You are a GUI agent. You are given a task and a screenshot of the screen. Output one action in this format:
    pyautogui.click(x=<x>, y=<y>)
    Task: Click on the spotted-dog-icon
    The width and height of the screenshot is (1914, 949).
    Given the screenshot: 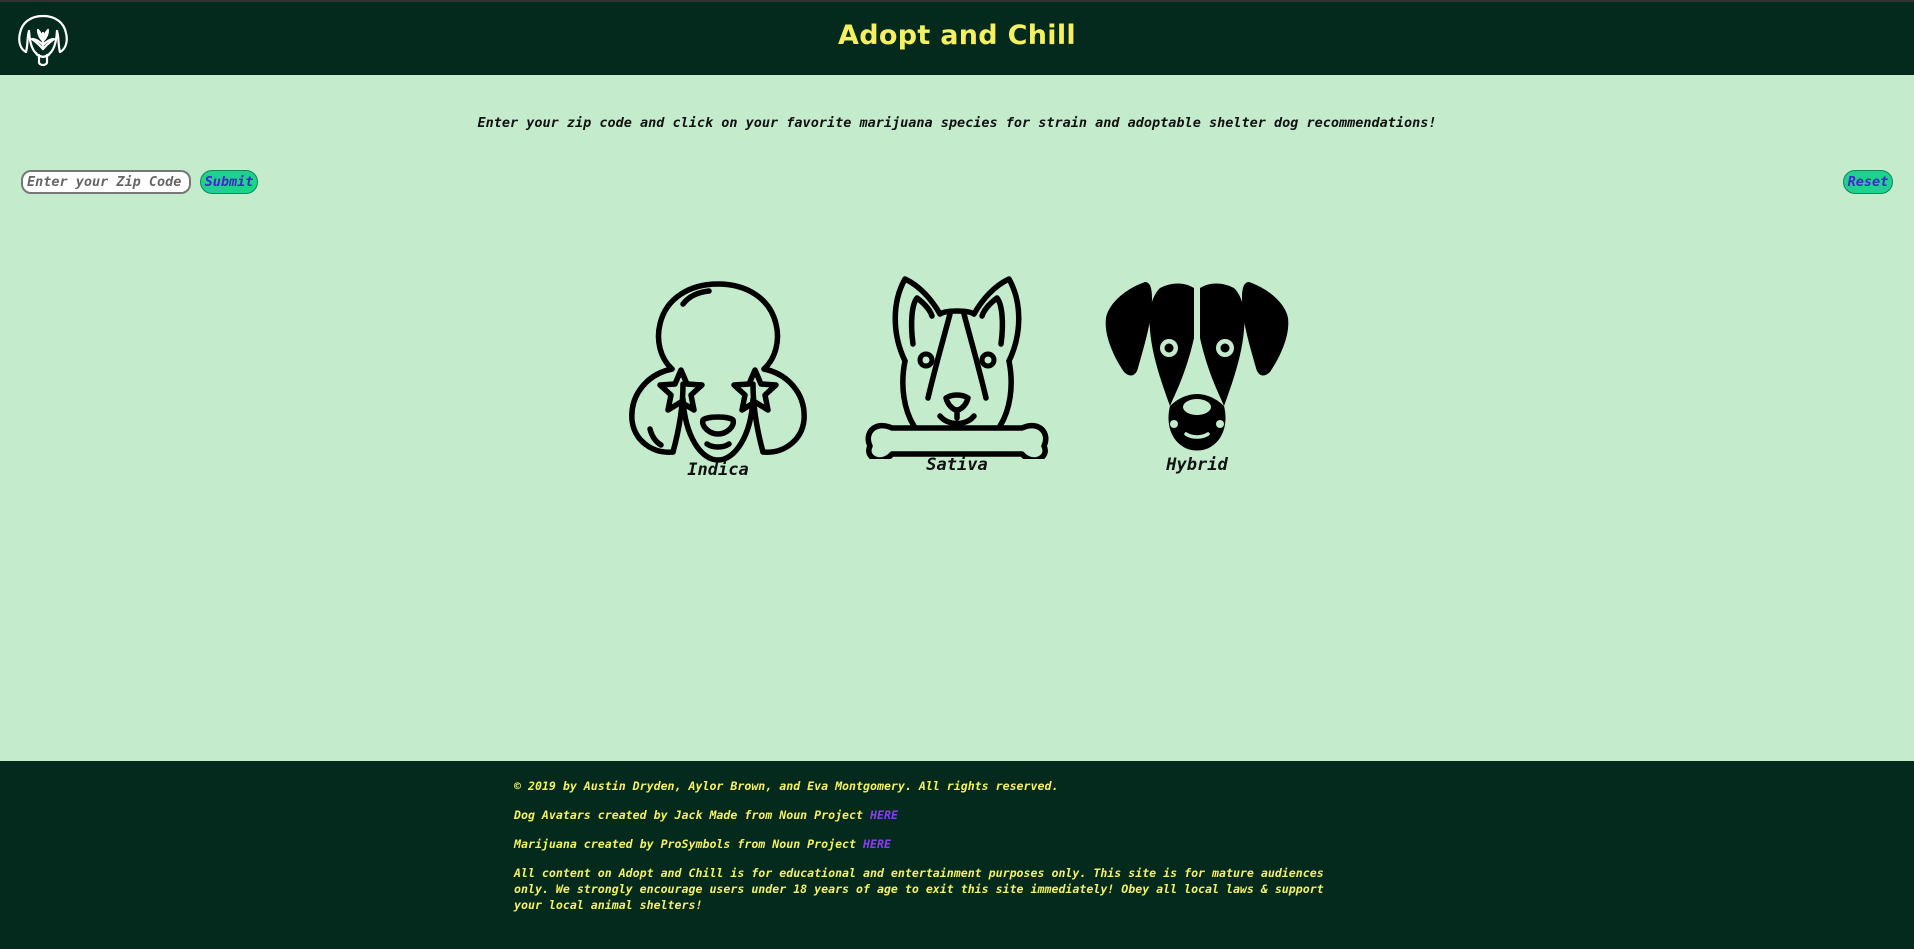 What is the action you would take?
    pyautogui.click(x=1197, y=366)
    